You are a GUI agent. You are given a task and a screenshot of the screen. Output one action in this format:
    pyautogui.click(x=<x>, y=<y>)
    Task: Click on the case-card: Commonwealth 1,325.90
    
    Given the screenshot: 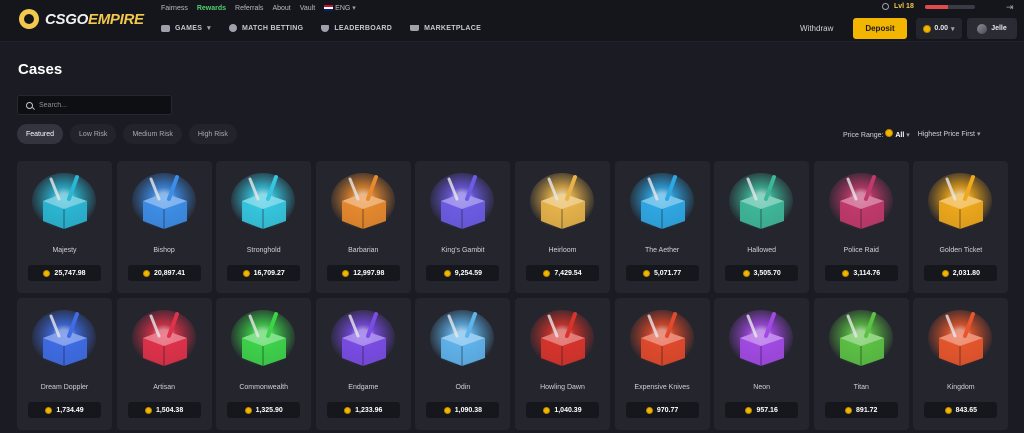 What is the action you would take?
    pyautogui.click(x=264, y=364)
    